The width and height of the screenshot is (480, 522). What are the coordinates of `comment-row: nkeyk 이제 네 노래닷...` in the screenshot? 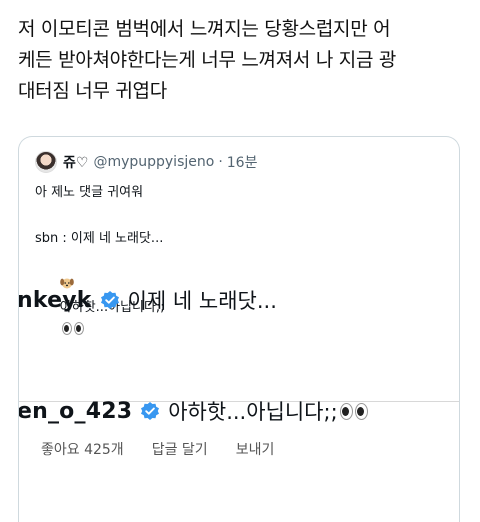 It's located at (148, 300).